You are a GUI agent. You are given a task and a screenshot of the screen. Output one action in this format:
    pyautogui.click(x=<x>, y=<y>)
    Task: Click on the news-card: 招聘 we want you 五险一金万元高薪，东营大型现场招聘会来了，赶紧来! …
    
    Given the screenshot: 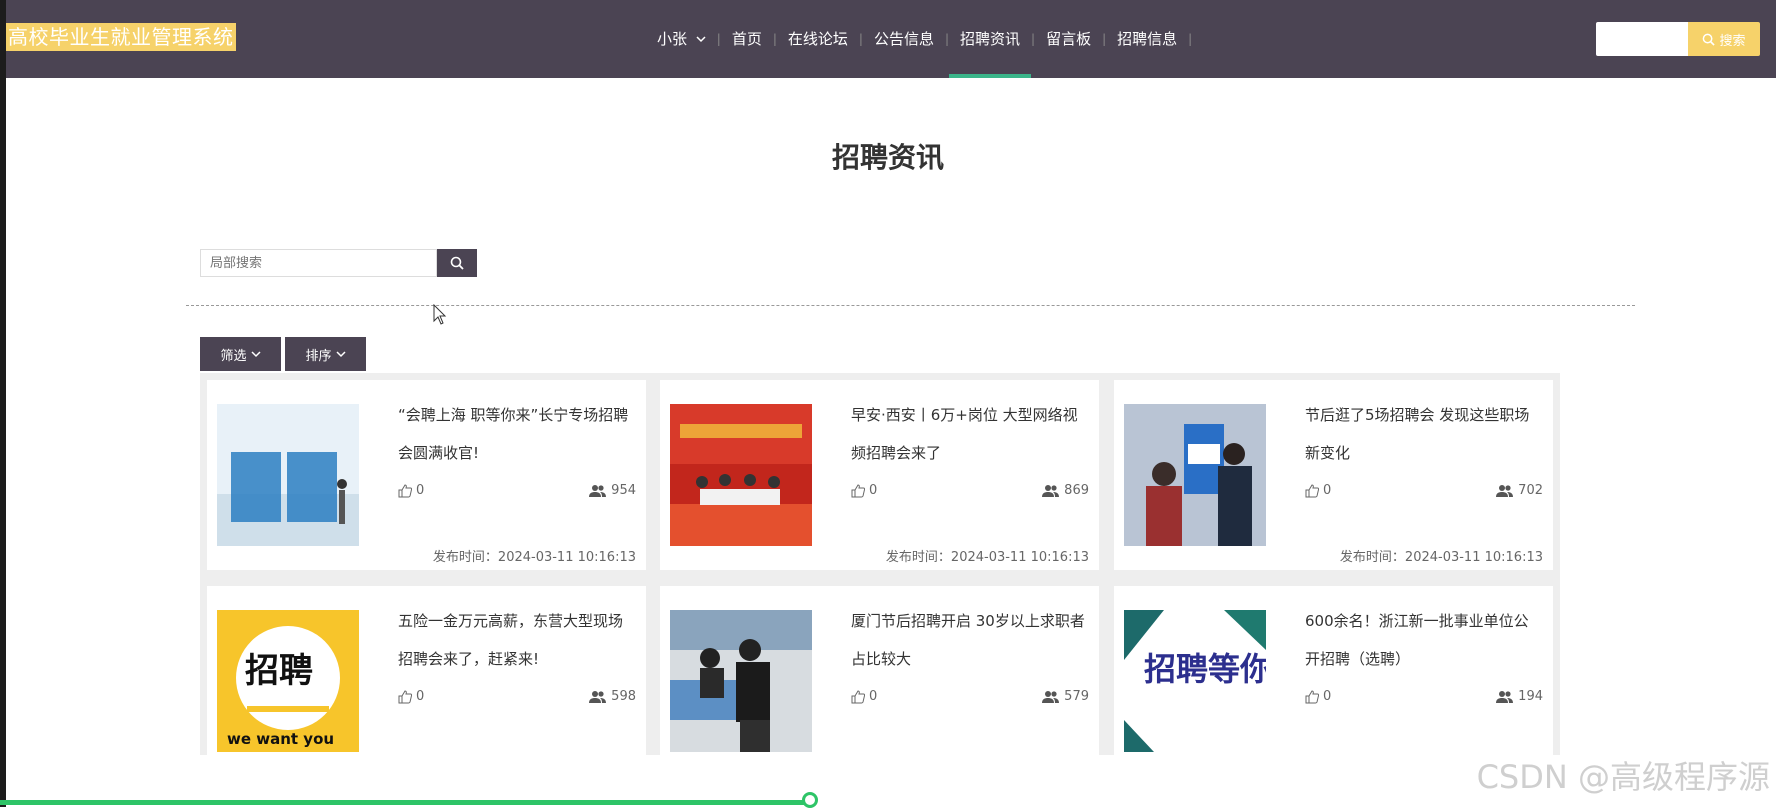 What is the action you would take?
    pyautogui.click(x=426, y=681)
    